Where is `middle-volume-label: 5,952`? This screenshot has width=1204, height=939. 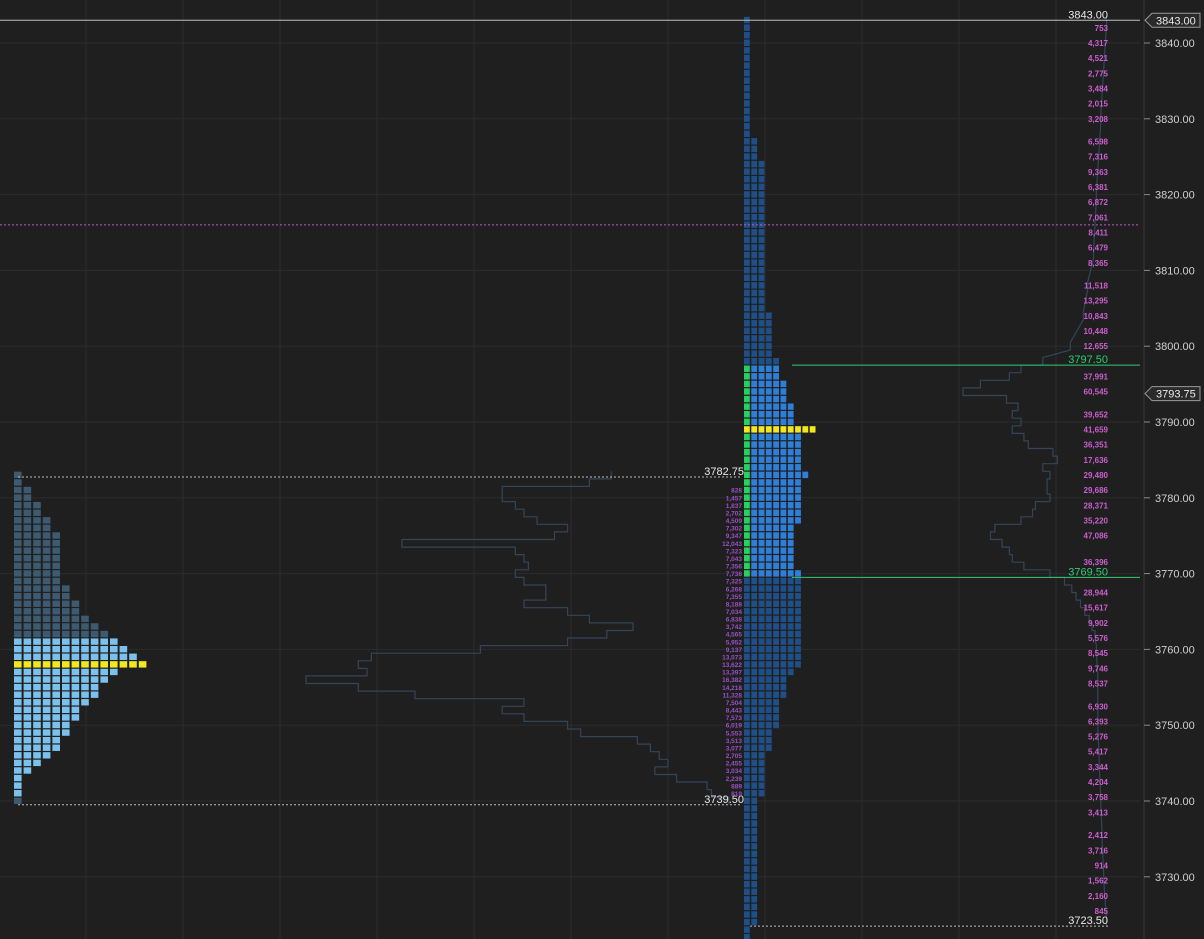
middle-volume-label: 5,952 is located at coordinates (734, 642).